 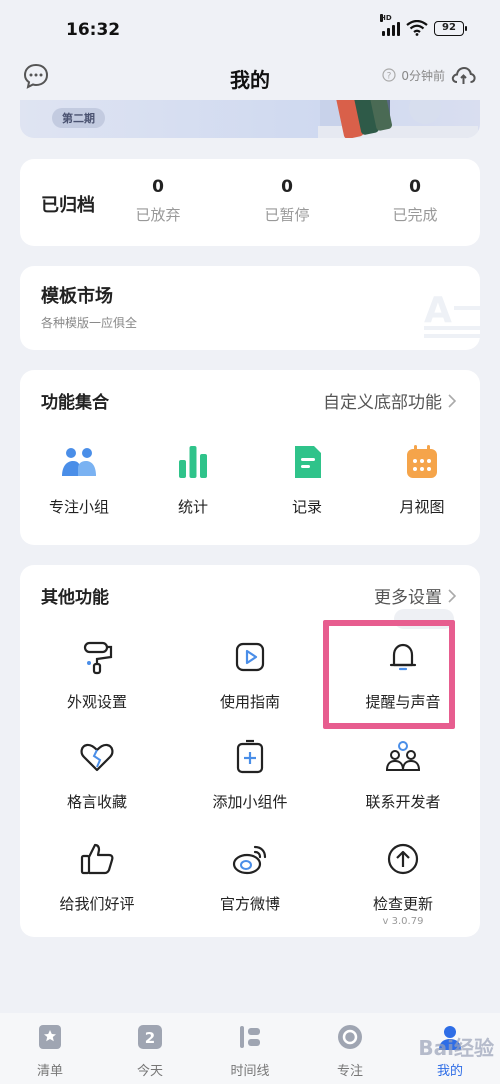 I want to click on calendar-icon, so click(x=422, y=461).